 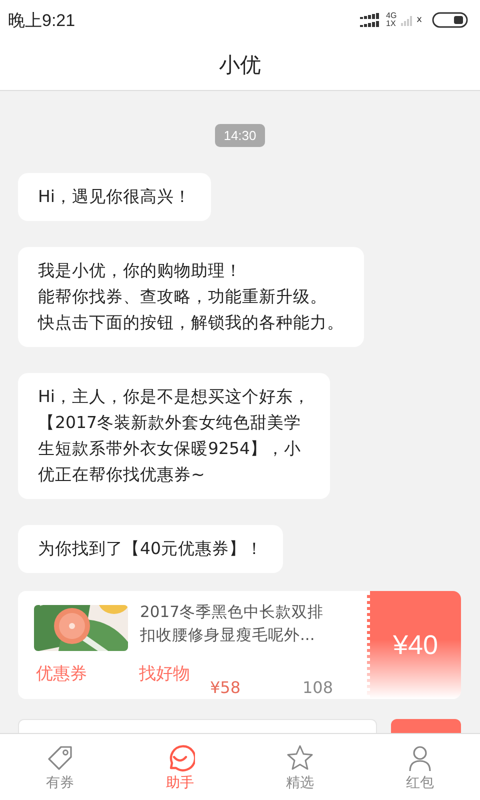 I want to click on chat-bubble: 我是小优，你的购物助理！ 能帮你找券、查攻略，功能重新升级。 快点击下面的按钮，解锁我的各种能力。, so click(x=191, y=297).